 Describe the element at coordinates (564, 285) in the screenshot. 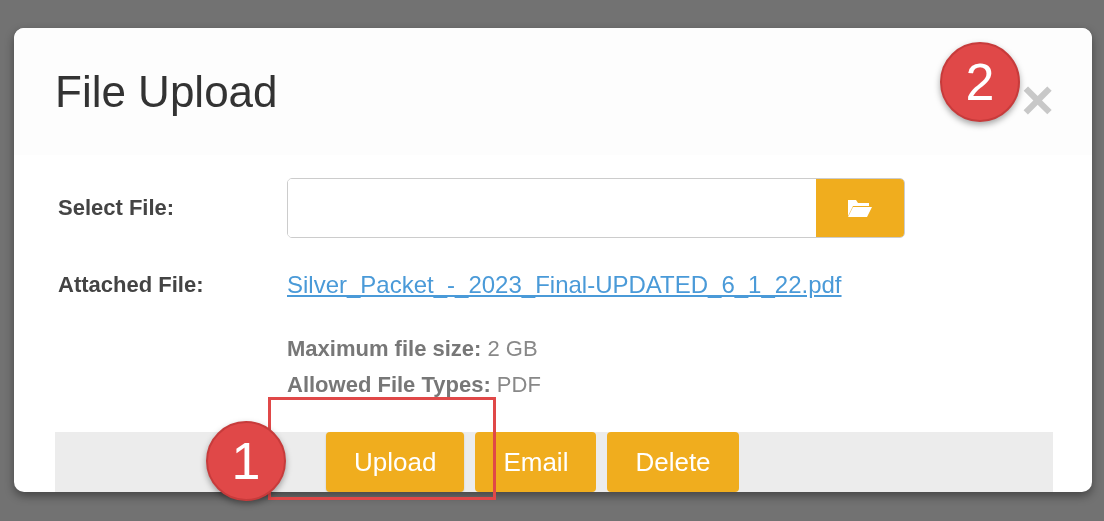

I see `attached-file-link: Silver_Packet_-_2023_Final-UPDATED_6_1_22.pdf` at that location.